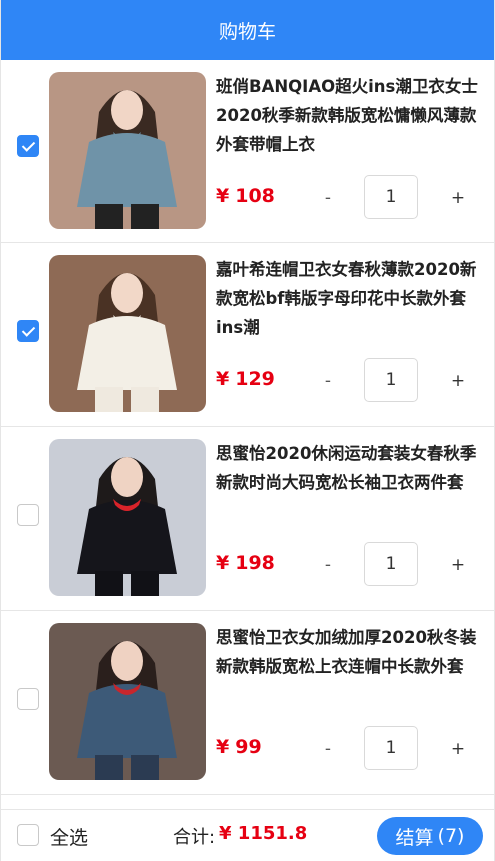  What do you see at coordinates (255, 379) in the screenshot?
I see `price-value: 129` at bounding box center [255, 379].